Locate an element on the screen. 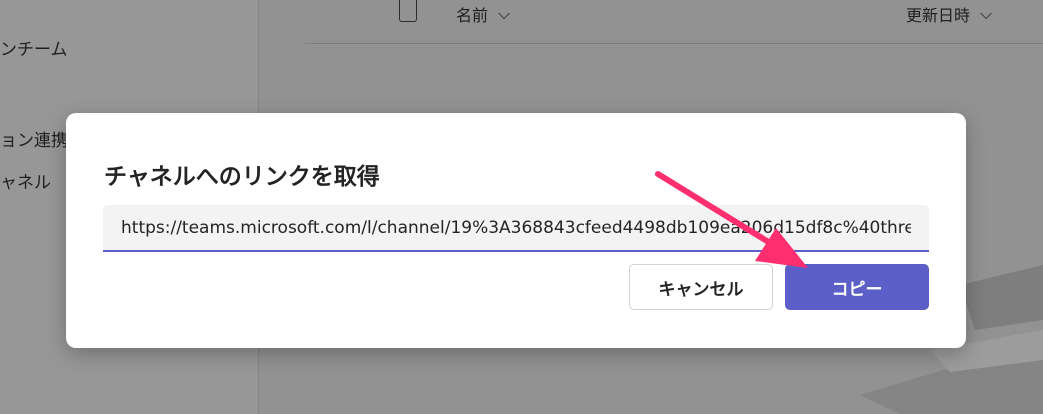 This screenshot has width=1043, height=414. copy-button: コピー is located at coordinates (857, 287).